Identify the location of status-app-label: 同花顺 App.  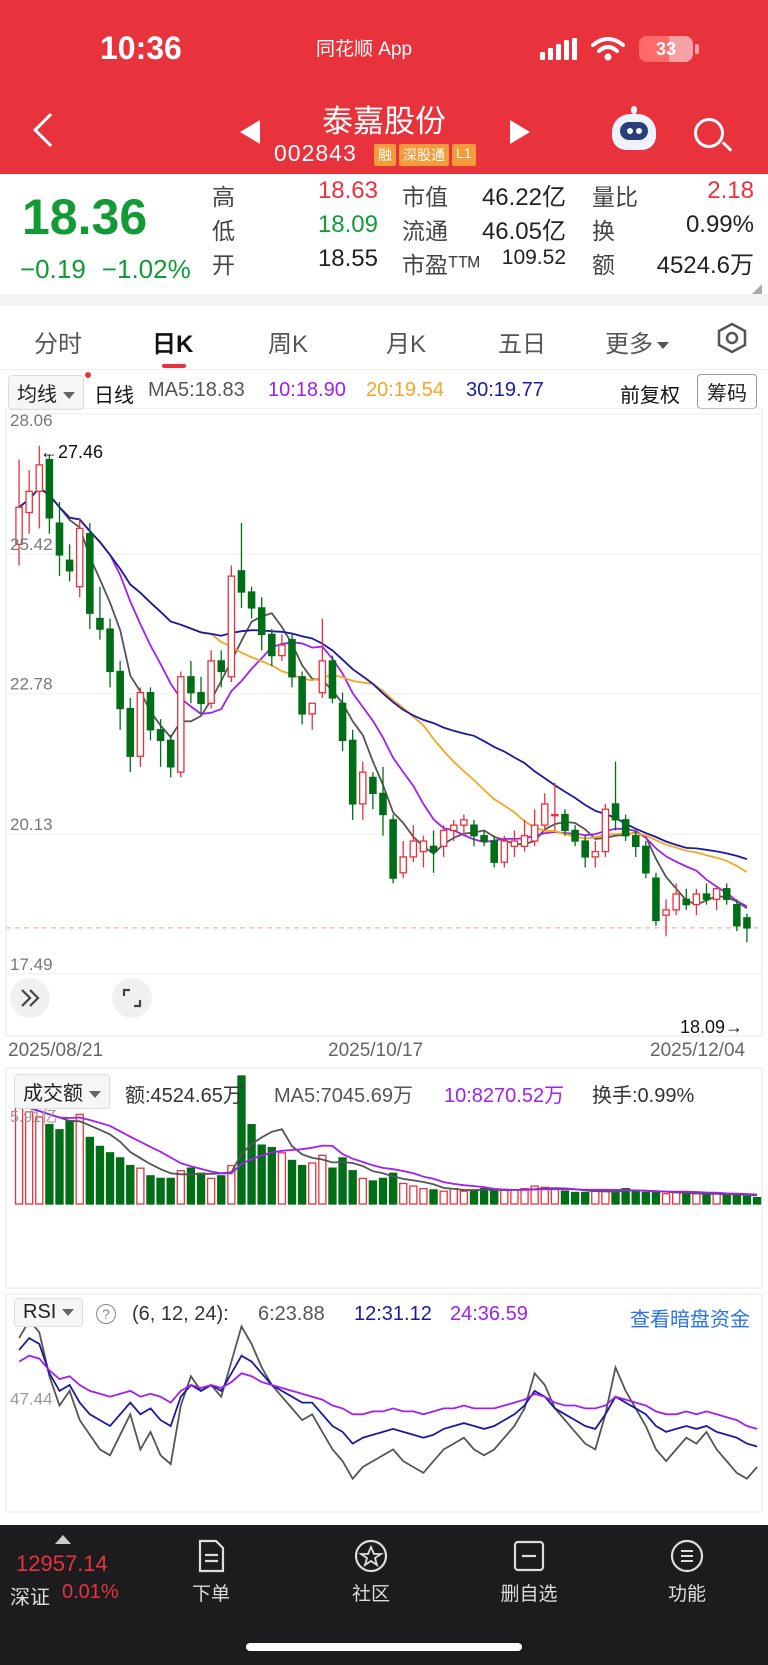
(364, 49).